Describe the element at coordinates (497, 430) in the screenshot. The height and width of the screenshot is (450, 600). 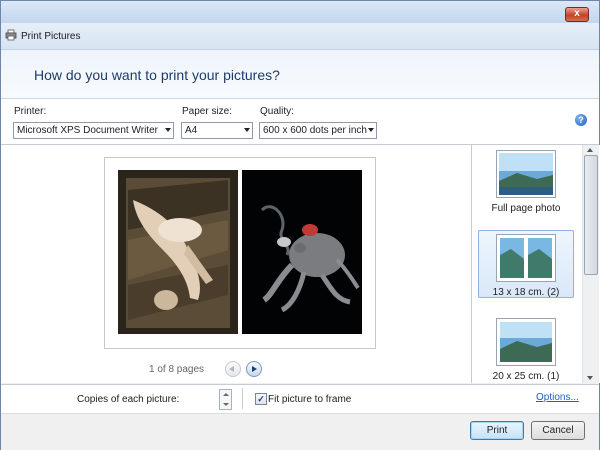
I see `print-button: Print` at that location.